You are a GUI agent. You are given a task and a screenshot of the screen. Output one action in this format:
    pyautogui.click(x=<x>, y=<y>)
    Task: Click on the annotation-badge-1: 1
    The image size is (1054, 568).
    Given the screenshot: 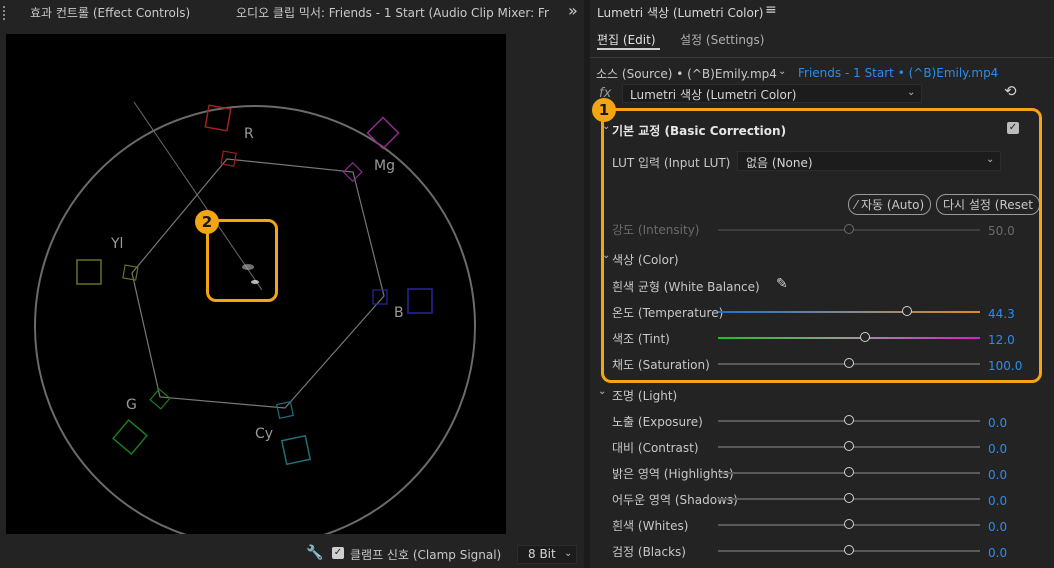 What is the action you would take?
    pyautogui.click(x=604, y=110)
    